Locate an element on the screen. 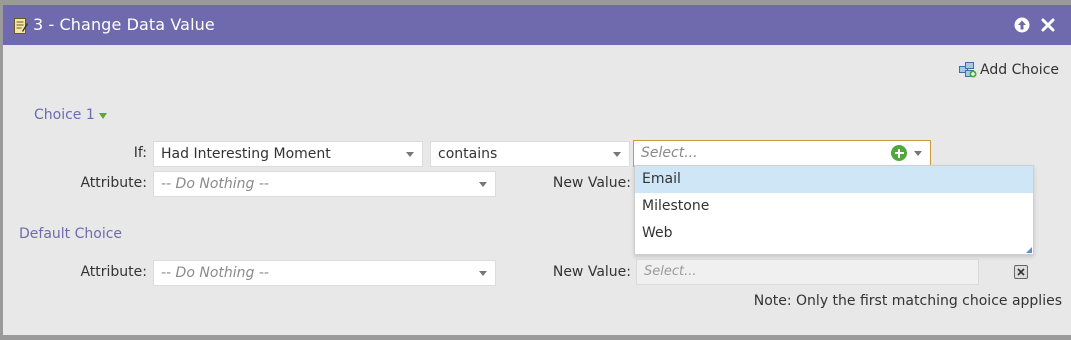 The image size is (1071, 340). if-label: If: is located at coordinates (140, 153).